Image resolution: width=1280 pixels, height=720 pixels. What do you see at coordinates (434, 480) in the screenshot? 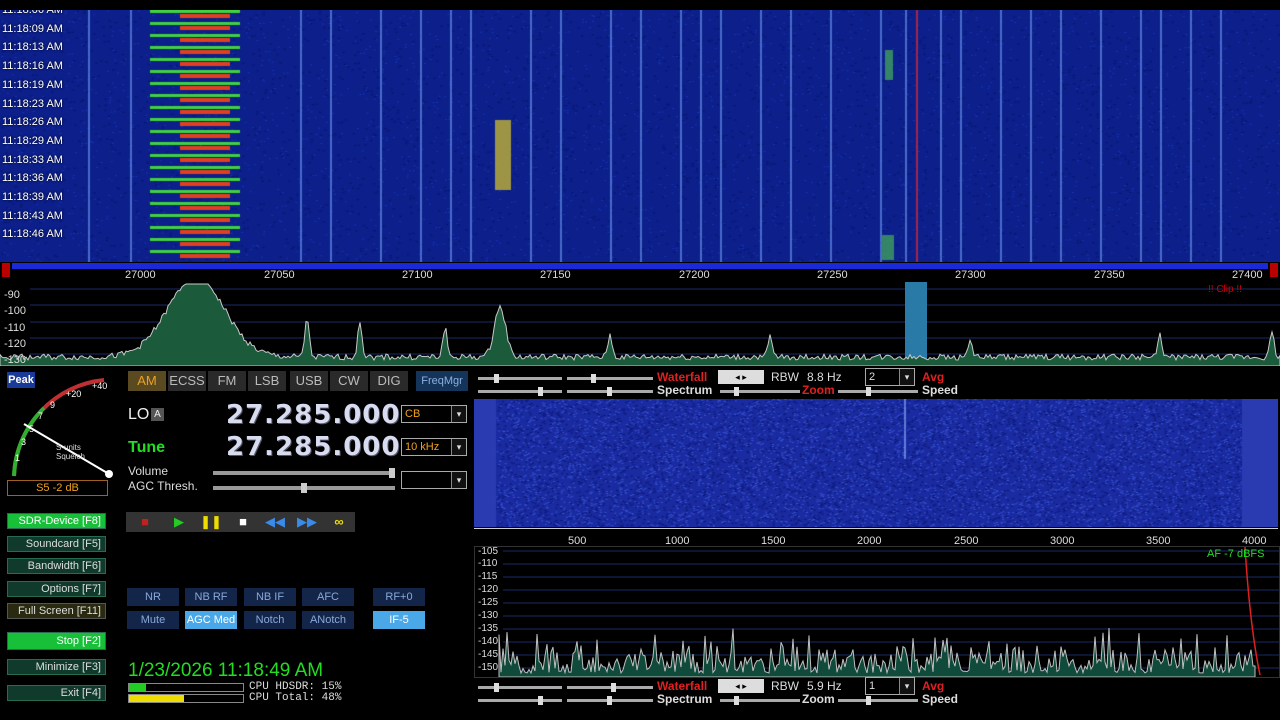
I see `agc-select: ▾` at bounding box center [434, 480].